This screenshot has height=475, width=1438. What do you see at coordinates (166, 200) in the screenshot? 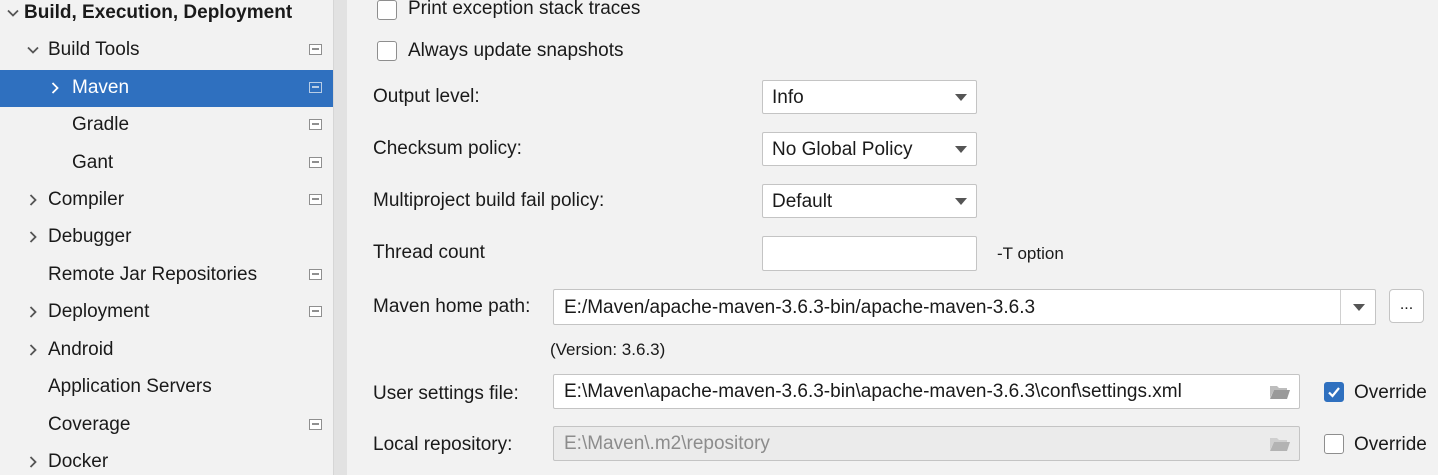
I see `tree-item-compiler: Compiler` at bounding box center [166, 200].